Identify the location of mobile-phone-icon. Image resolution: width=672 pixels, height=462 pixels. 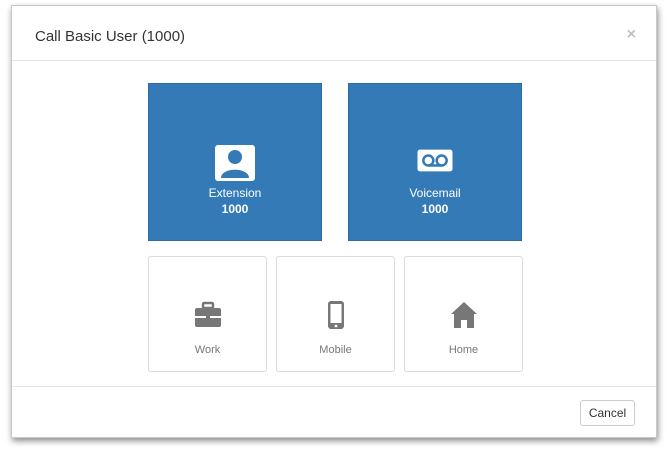
(335, 315).